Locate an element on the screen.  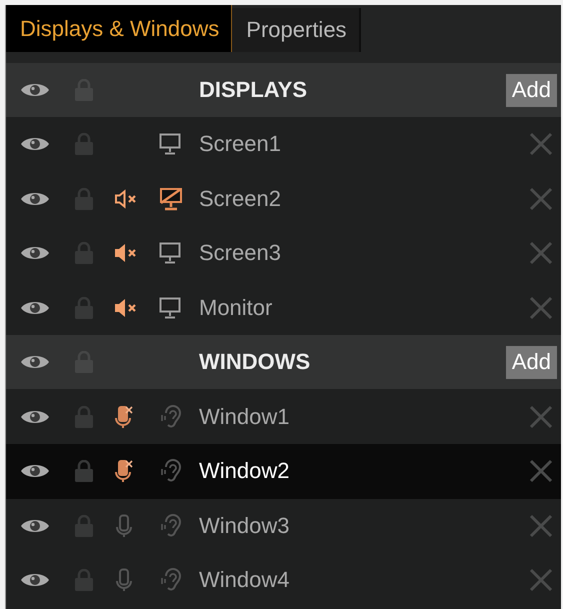
item-name: Screen1 is located at coordinates (240, 144).